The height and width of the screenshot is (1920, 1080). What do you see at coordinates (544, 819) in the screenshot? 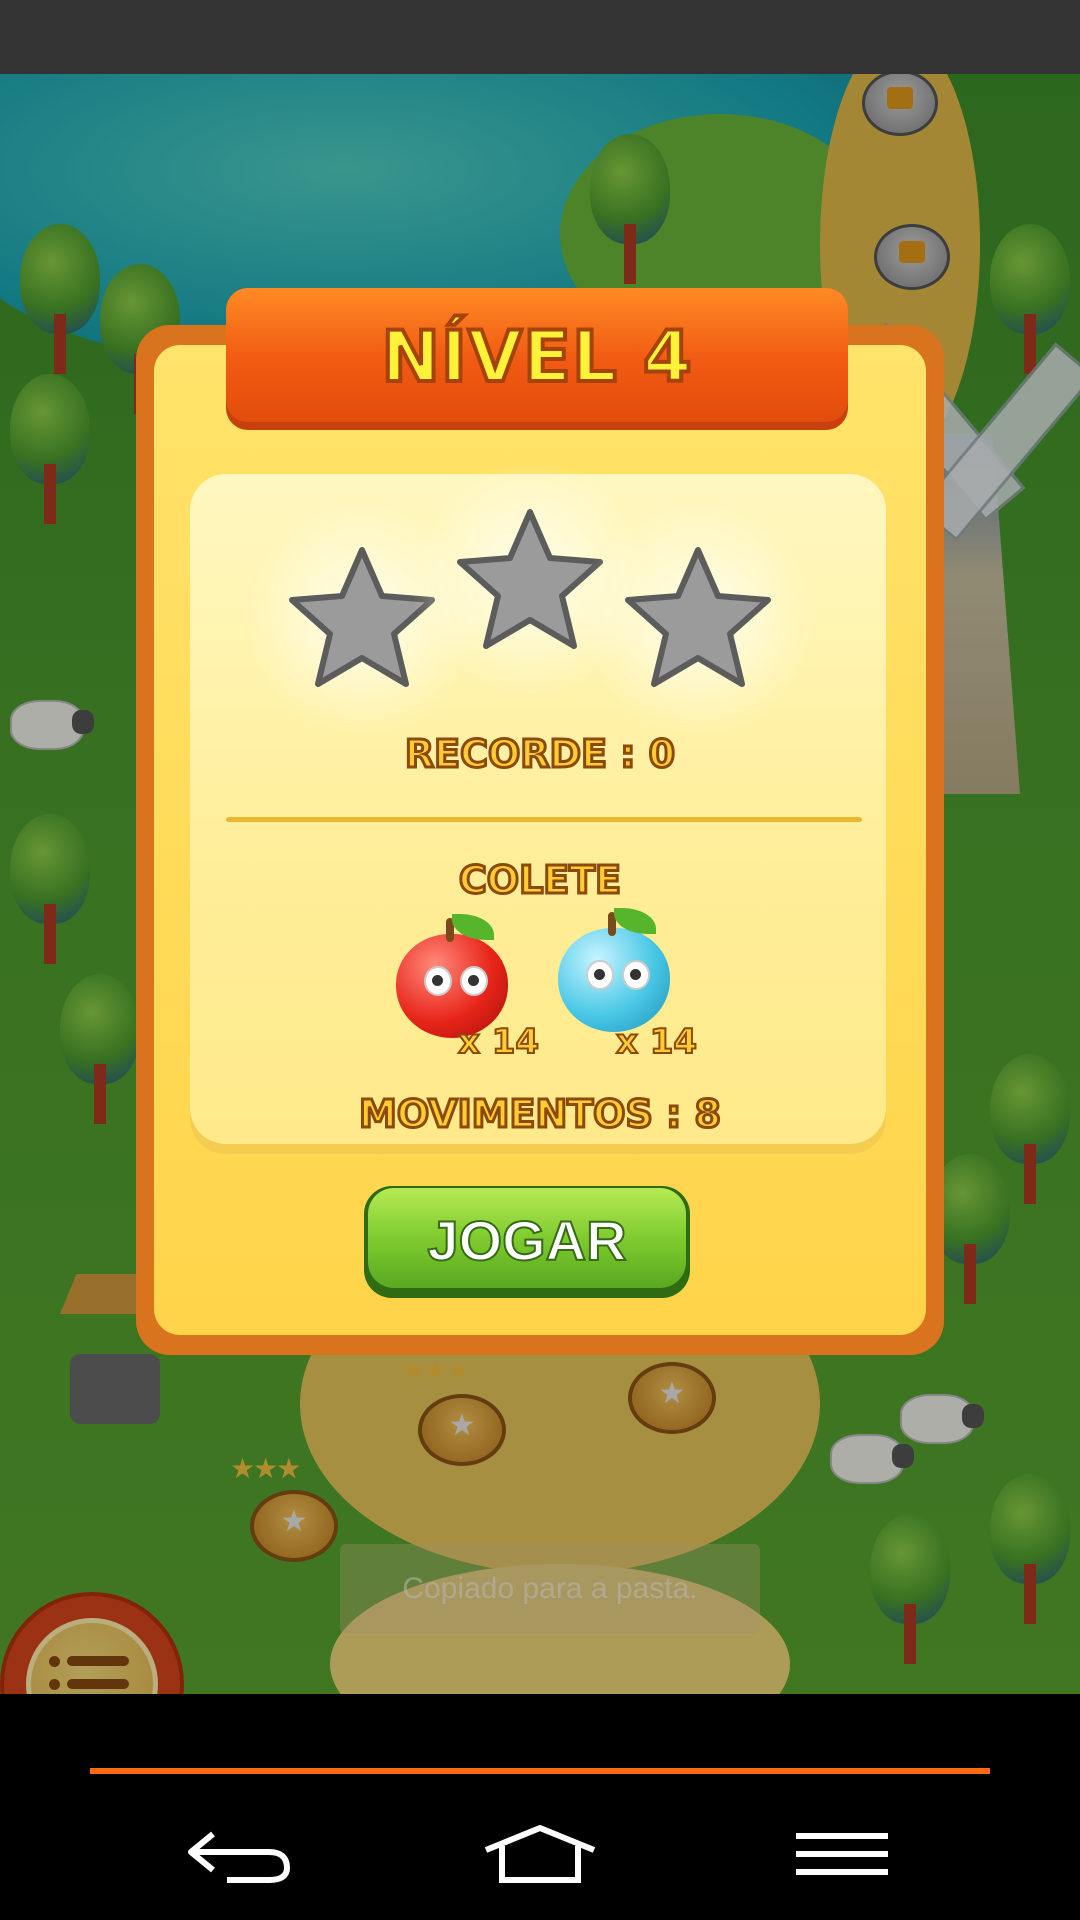
I see `divider` at bounding box center [544, 819].